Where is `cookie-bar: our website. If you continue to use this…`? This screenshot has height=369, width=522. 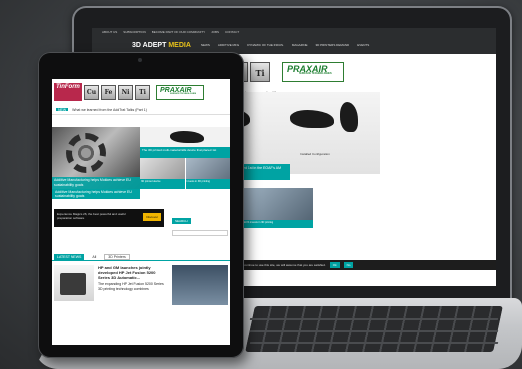 cookie-bar: our website. If you continue to use this… is located at coordinates (354, 265).